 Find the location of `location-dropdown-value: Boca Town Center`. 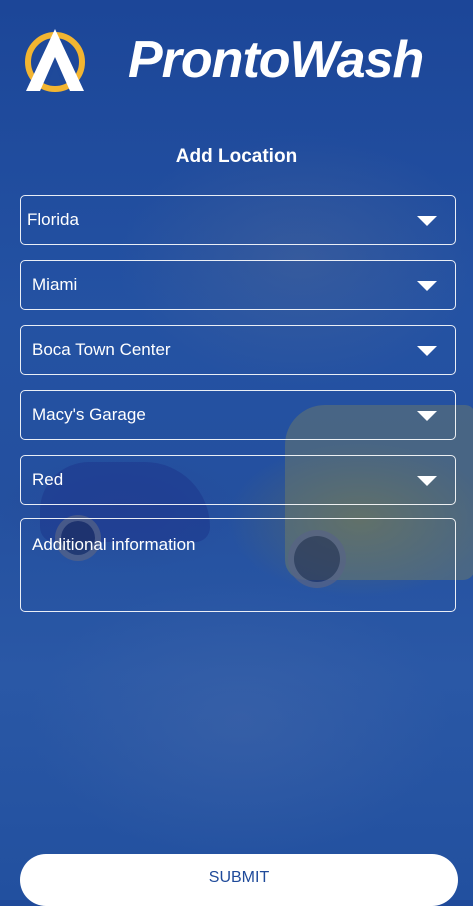

location-dropdown-value: Boca Town Center is located at coordinates (101, 349).